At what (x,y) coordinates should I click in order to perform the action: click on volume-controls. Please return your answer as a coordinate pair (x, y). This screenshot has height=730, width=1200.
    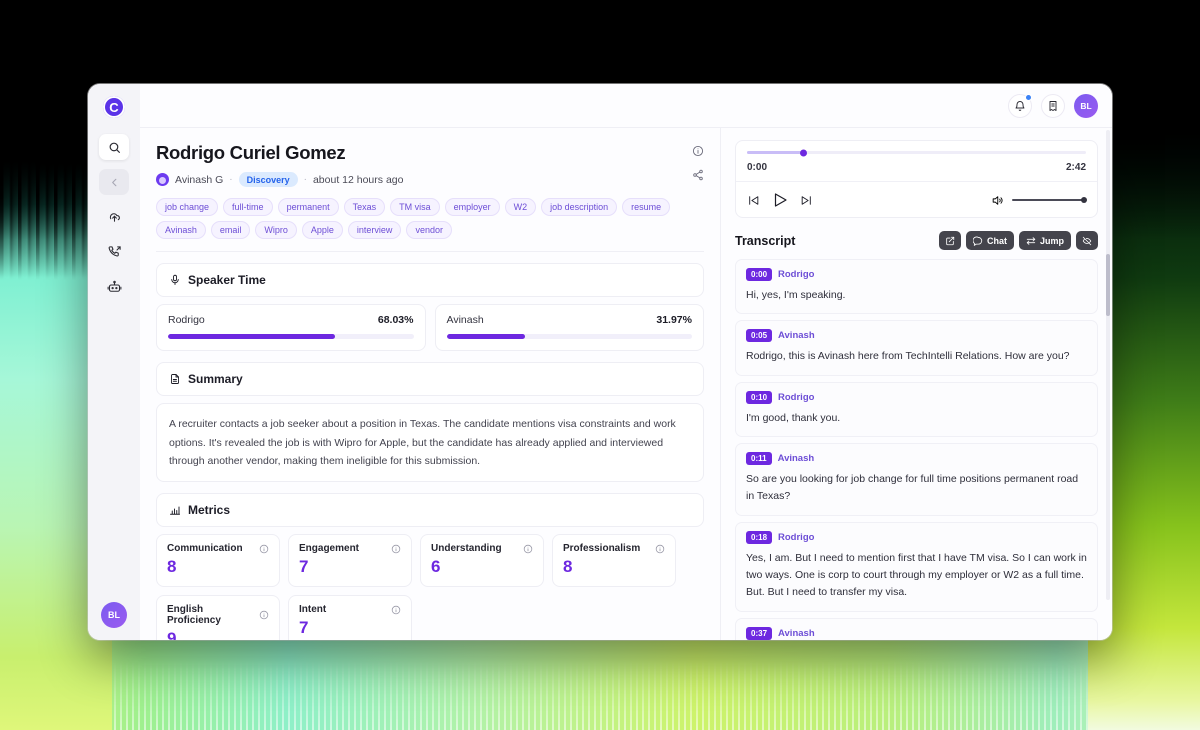
    Looking at the image, I should click on (1039, 200).